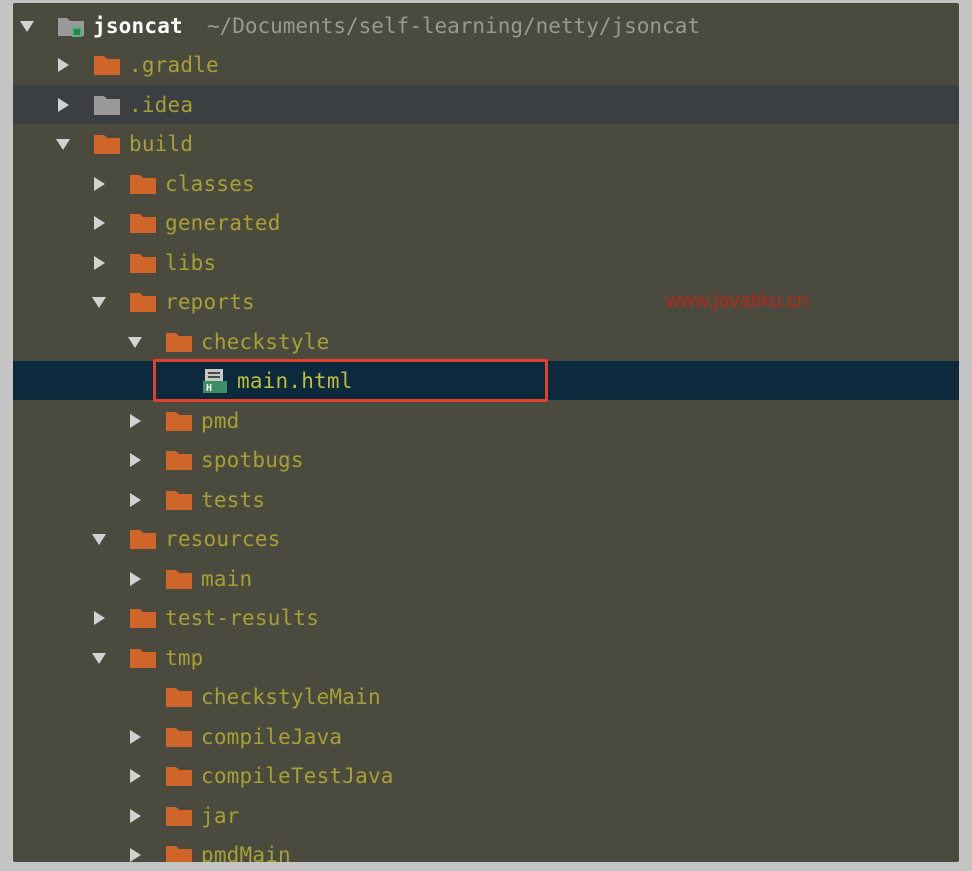  Describe the element at coordinates (486, 143) in the screenshot. I see `tree-row: build` at that location.